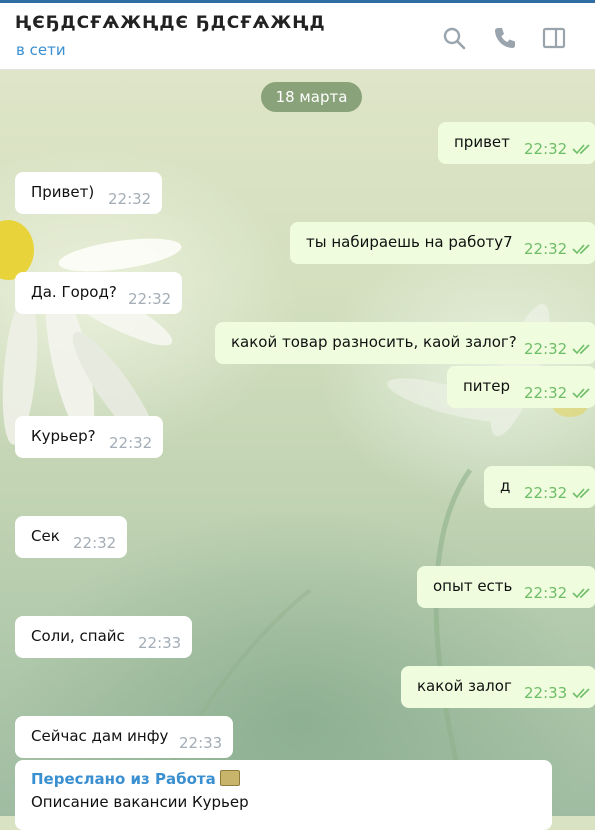 The image size is (595, 830). What do you see at coordinates (63, 192) in the screenshot?
I see `message-text: Привет)` at bounding box center [63, 192].